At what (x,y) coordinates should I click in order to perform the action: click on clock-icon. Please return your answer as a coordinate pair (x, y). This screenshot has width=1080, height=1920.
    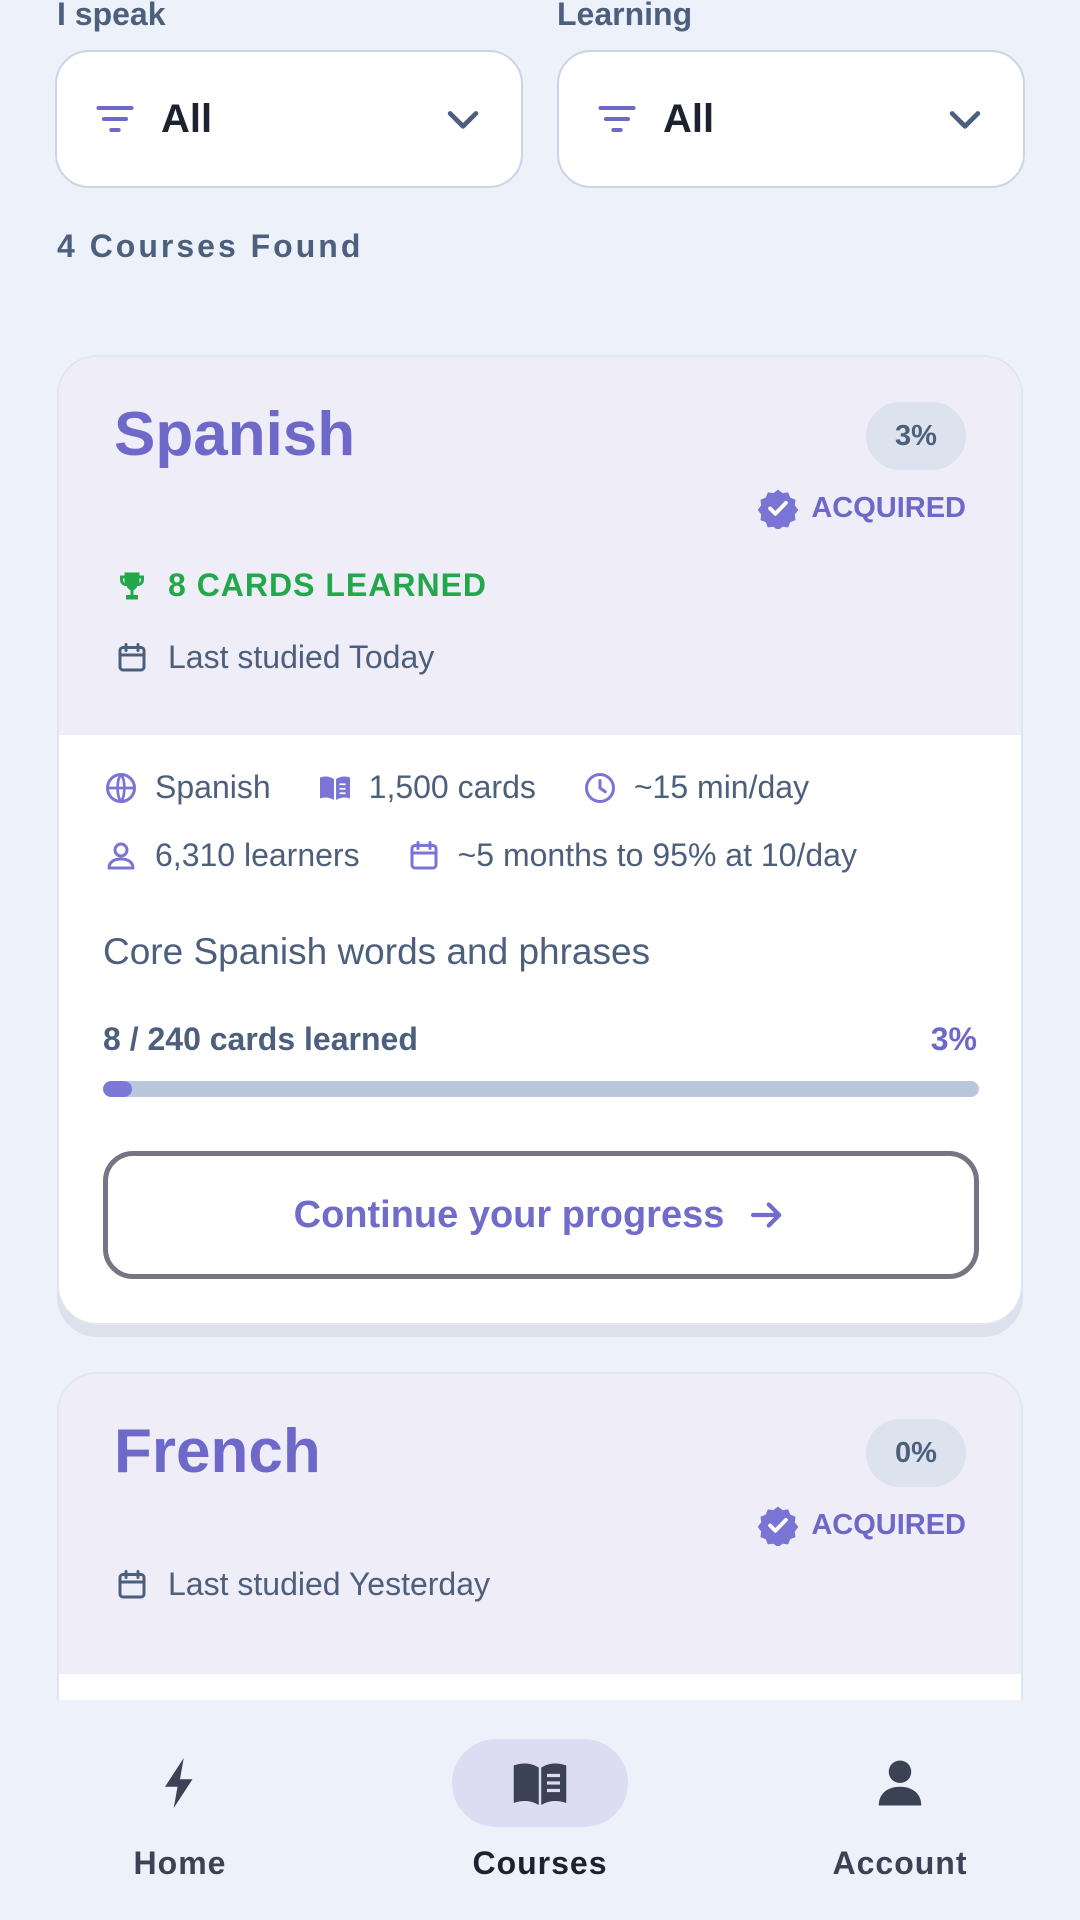
    Looking at the image, I should click on (599, 787).